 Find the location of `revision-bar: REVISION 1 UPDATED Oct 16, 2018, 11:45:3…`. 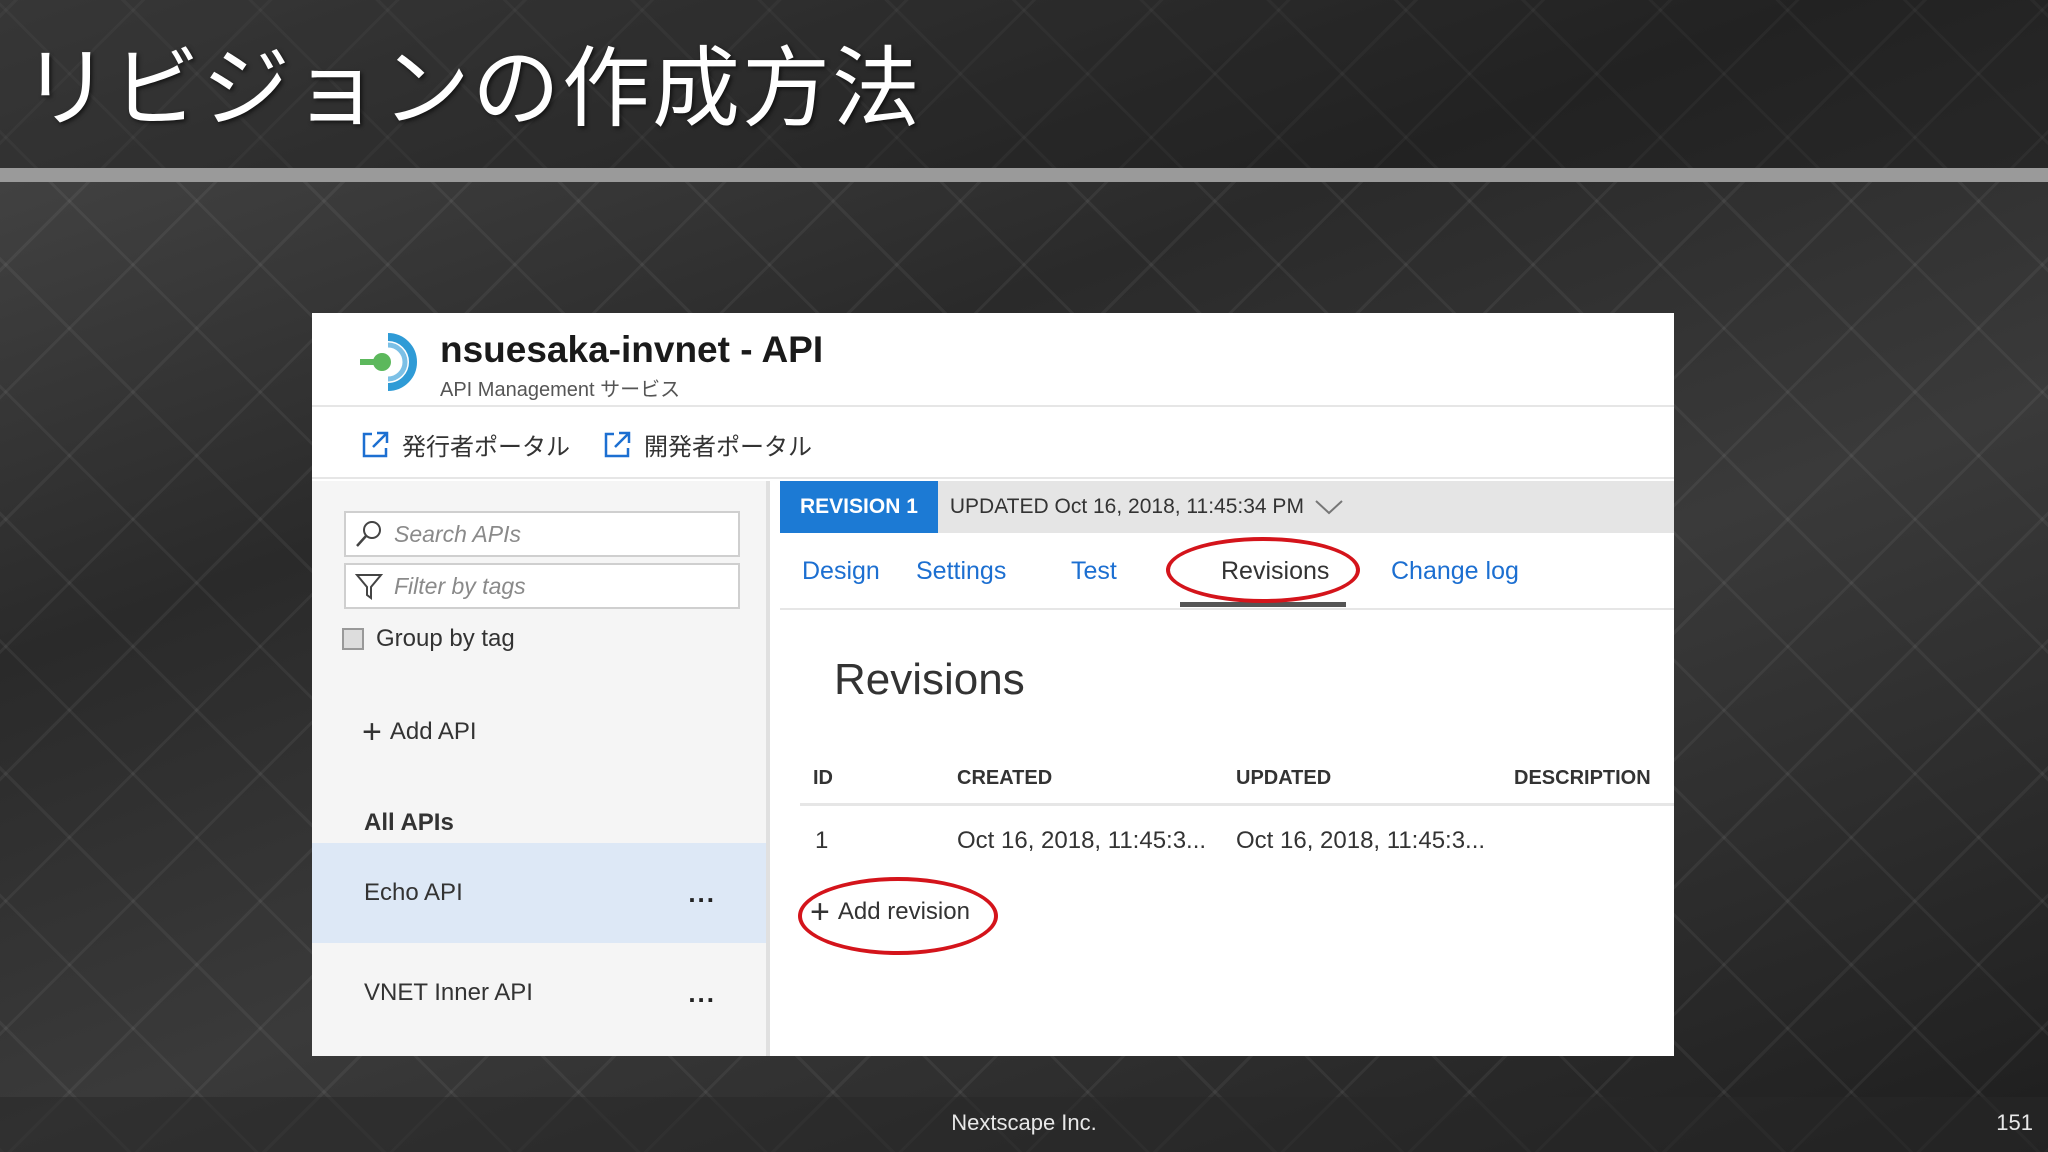

revision-bar: REVISION 1 UPDATED Oct 16, 2018, 11:45:3… is located at coordinates (1227, 507).